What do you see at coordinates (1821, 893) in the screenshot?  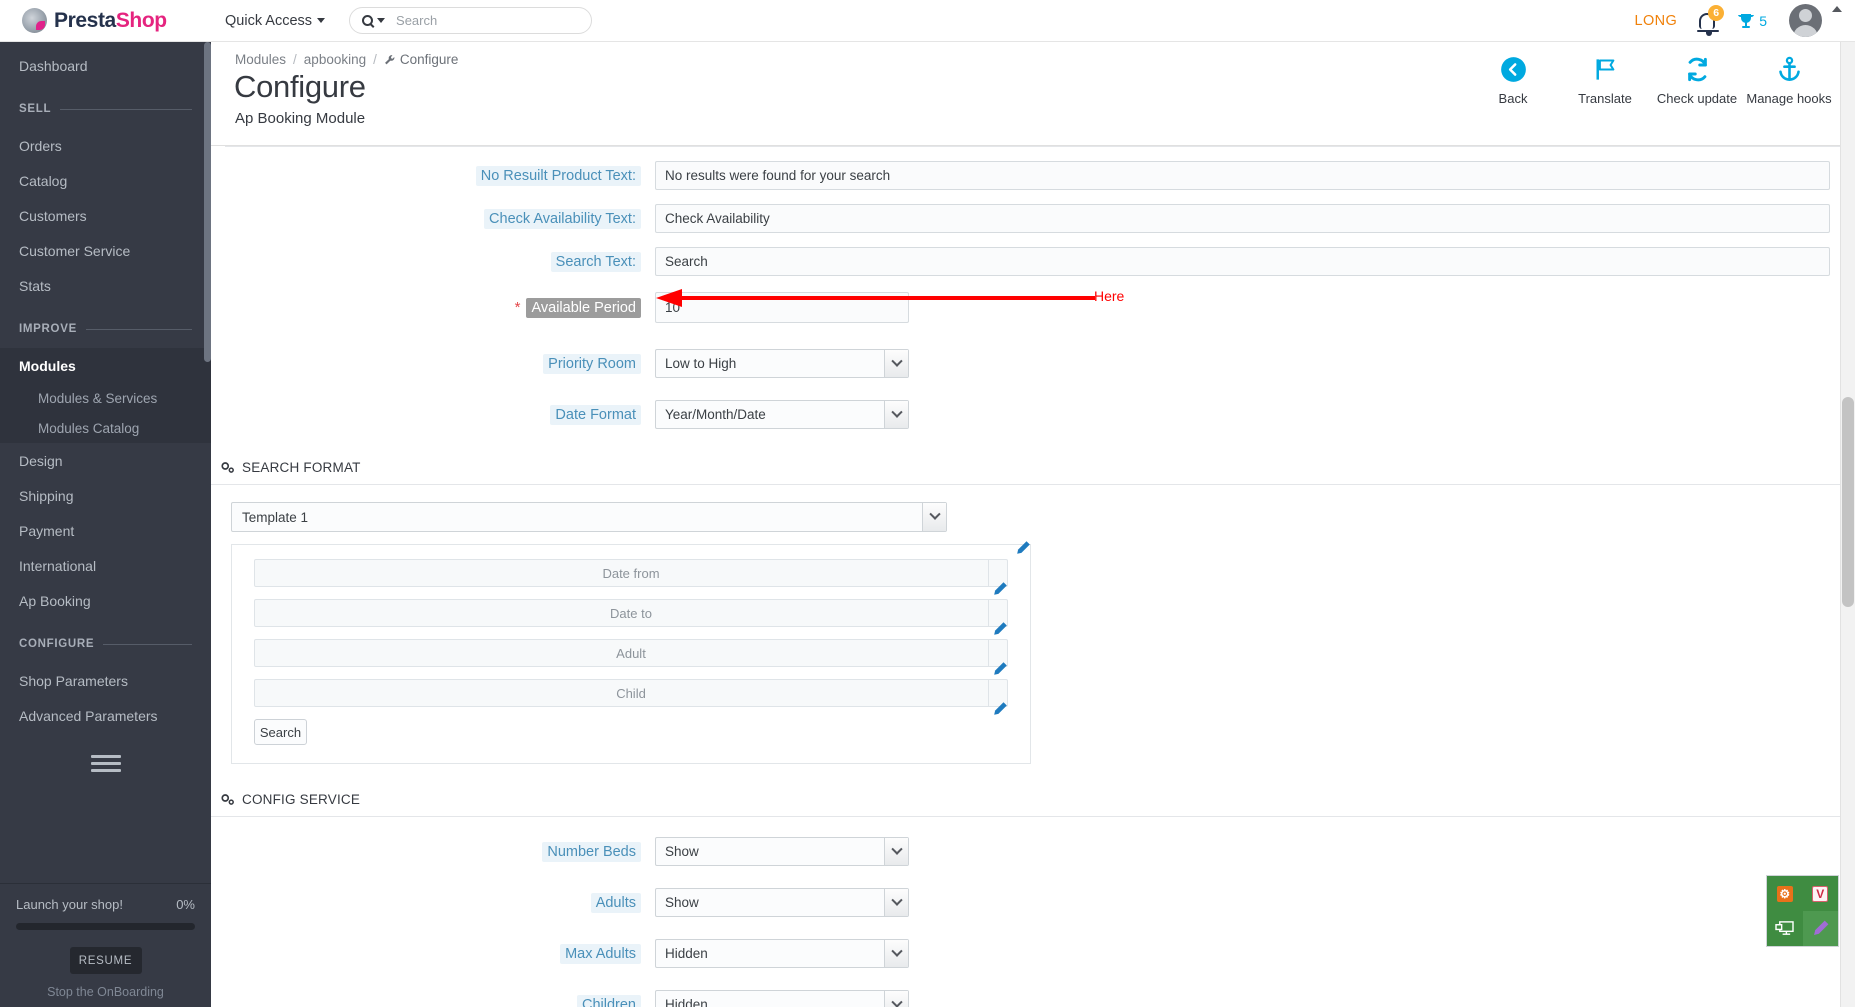 I see `tool-button-validator: V` at bounding box center [1821, 893].